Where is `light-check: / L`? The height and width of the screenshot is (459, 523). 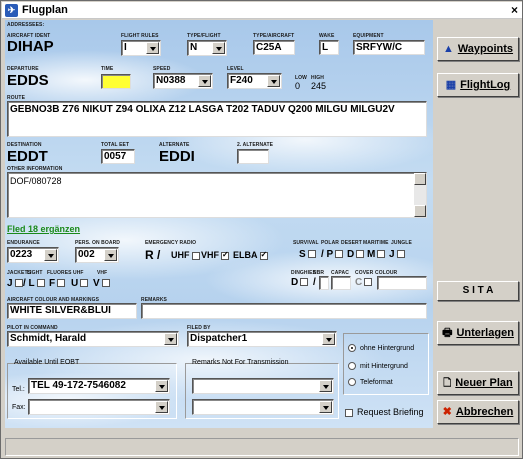
light-check: / L is located at coordinates (34, 283).